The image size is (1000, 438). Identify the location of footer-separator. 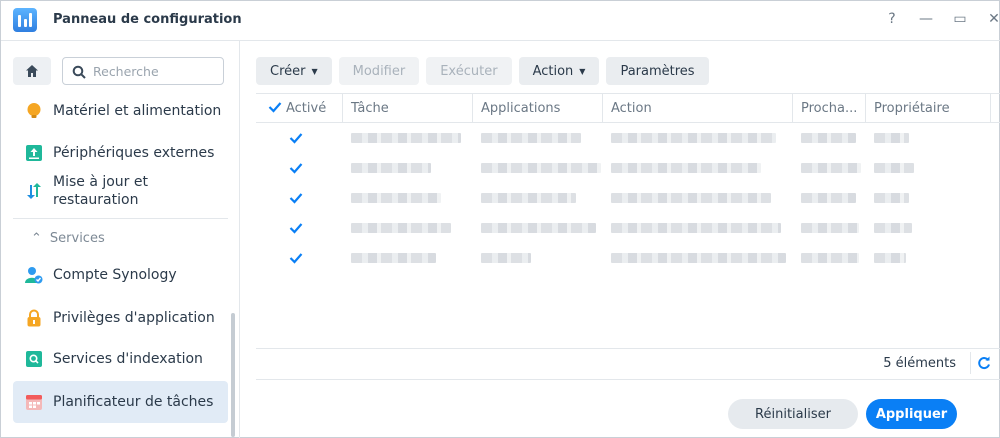
(970, 363).